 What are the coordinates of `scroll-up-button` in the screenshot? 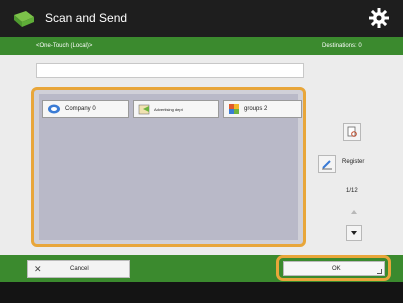 It's located at (354, 212).